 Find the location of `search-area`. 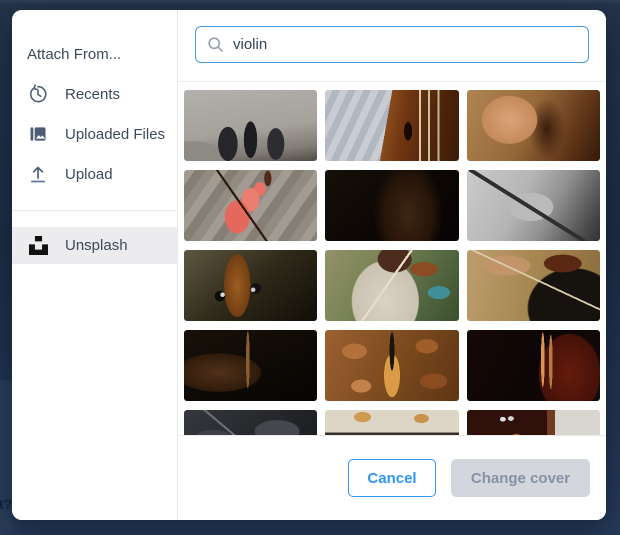

search-area is located at coordinates (392, 45).